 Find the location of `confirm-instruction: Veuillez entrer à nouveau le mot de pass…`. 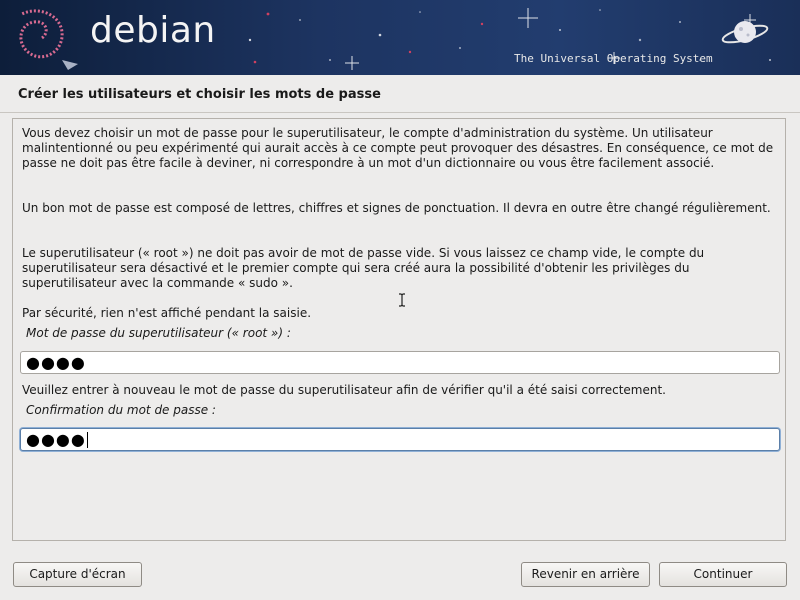

confirm-instruction: Veuillez entrer à nouveau le mot de pass… is located at coordinates (344, 390).